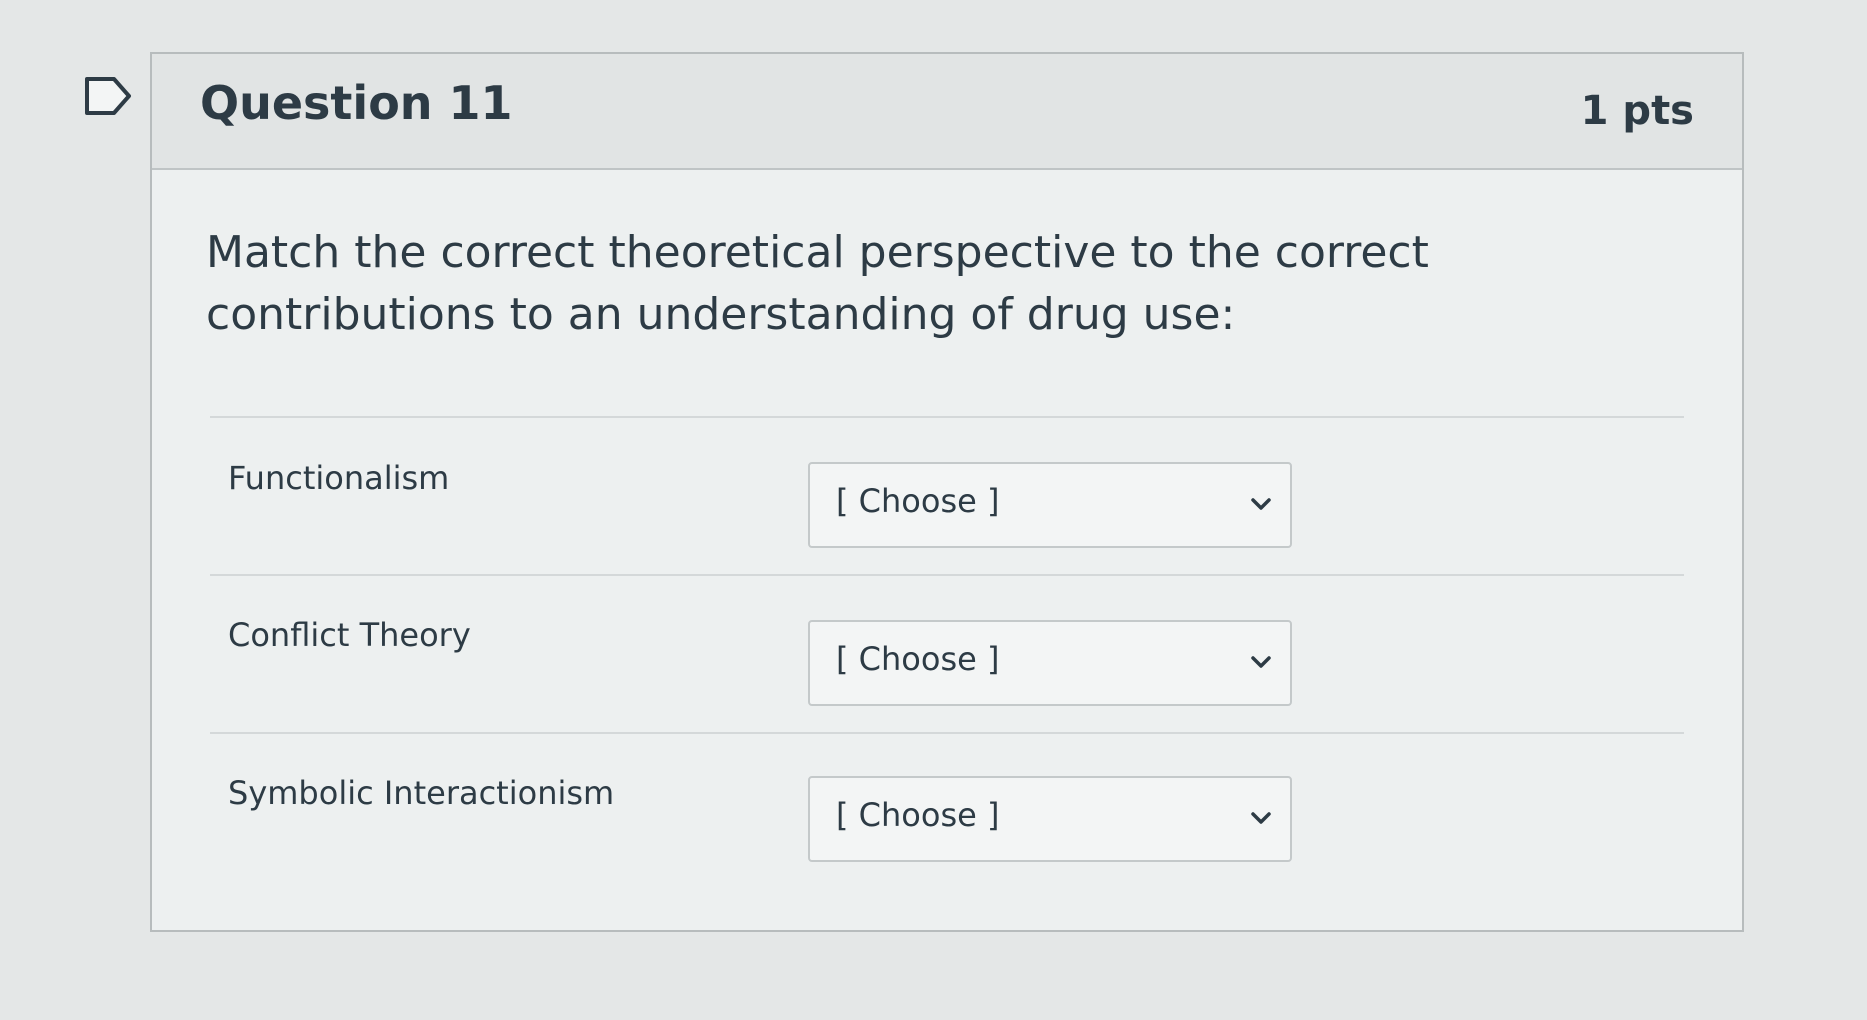 The image size is (1867, 1020). Describe the element at coordinates (1637, 111) in the screenshot. I see `question-points: 1 pts` at that location.